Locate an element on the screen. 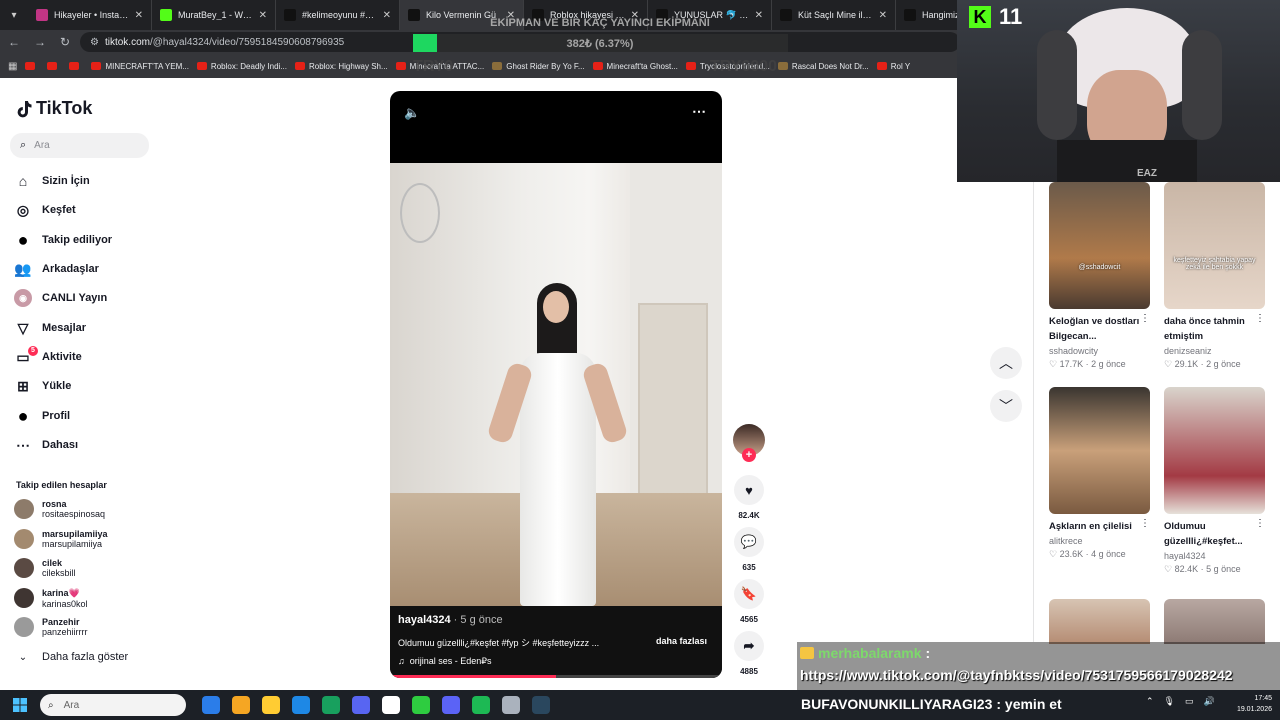 The height and width of the screenshot is (720, 1280). share-arrow-icon: ➦ is located at coordinates (749, 646).